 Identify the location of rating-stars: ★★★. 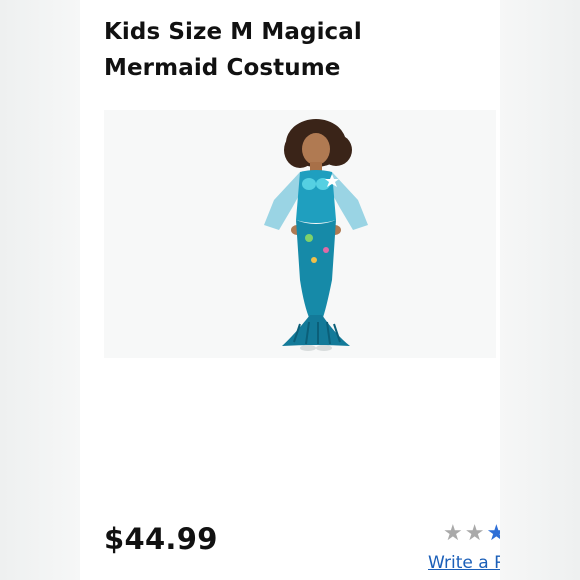
(471, 534).